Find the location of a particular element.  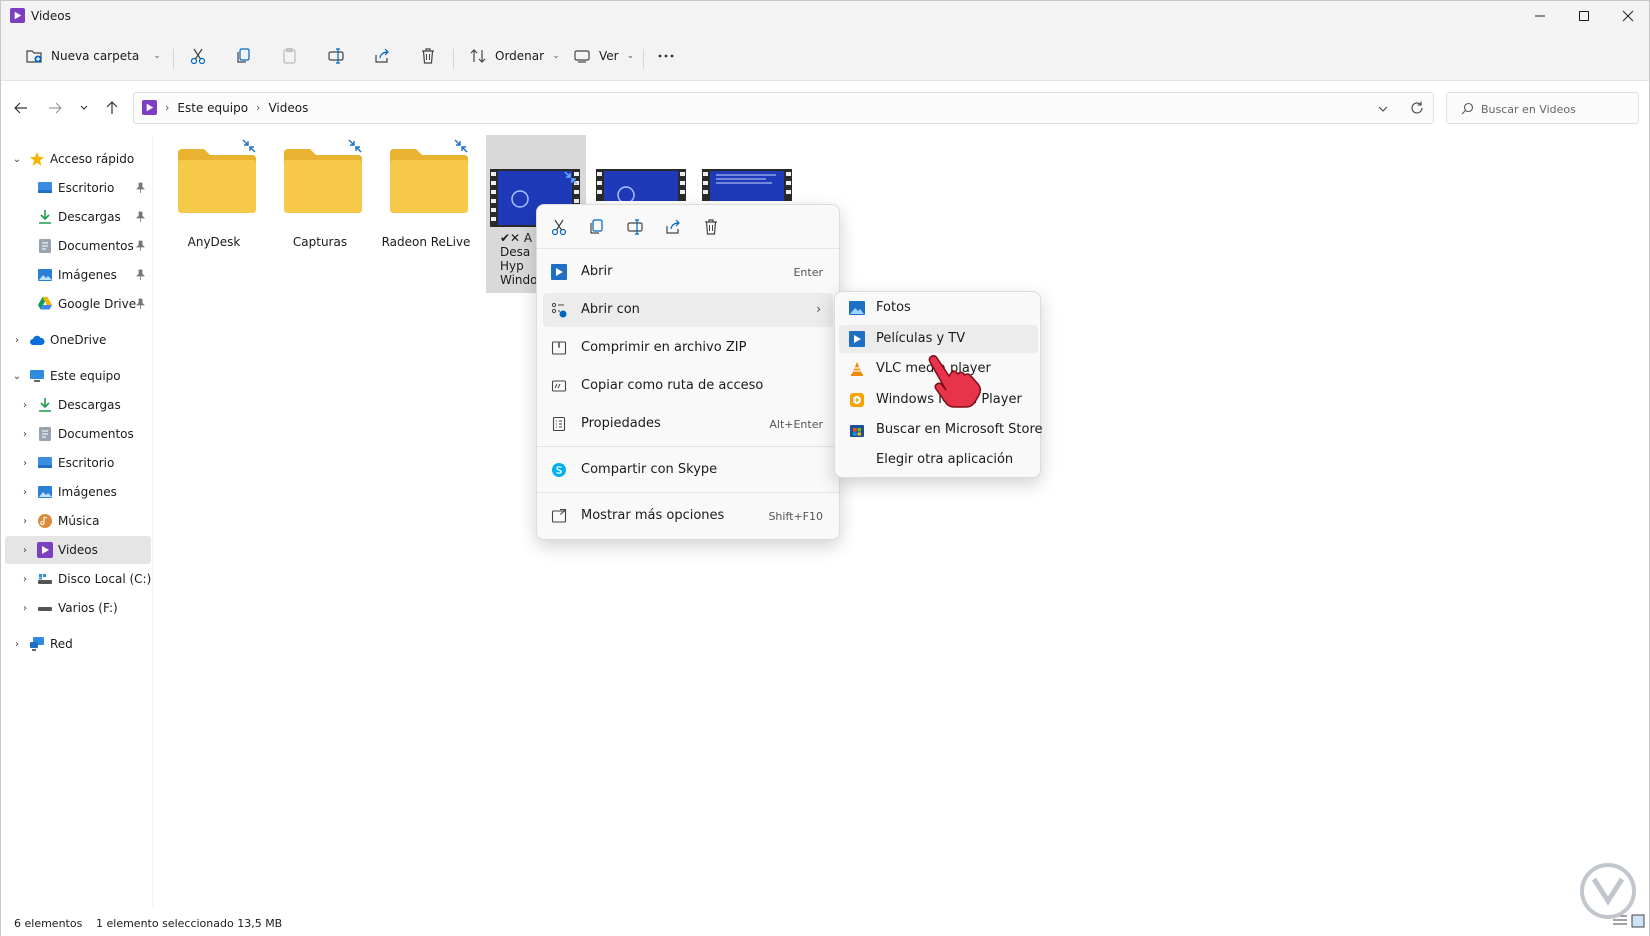

forward-button is located at coordinates (55, 108).